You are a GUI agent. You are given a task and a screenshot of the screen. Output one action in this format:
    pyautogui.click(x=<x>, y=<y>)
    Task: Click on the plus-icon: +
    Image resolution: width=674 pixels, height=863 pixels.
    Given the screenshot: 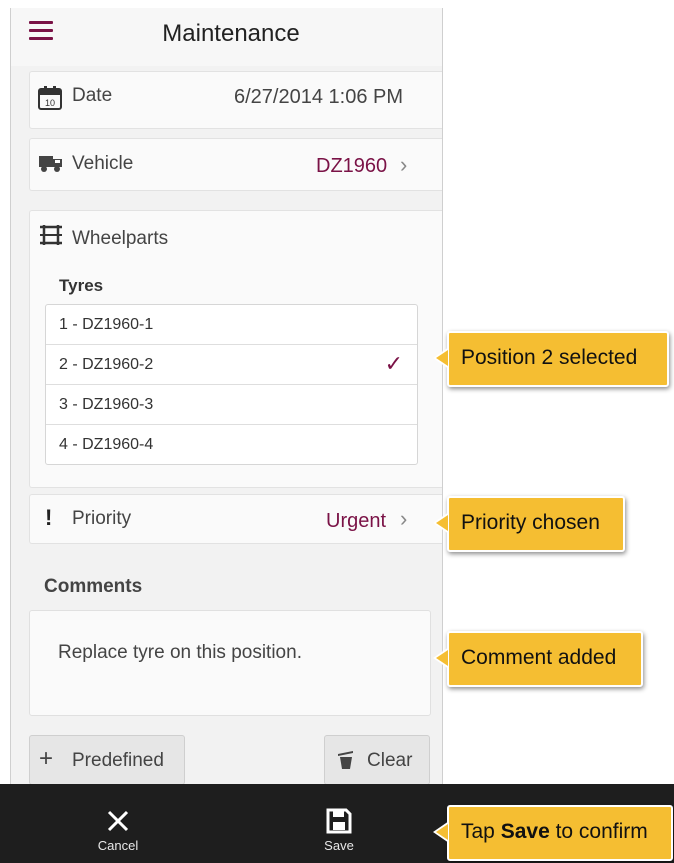 What is the action you would take?
    pyautogui.click(x=46, y=758)
    